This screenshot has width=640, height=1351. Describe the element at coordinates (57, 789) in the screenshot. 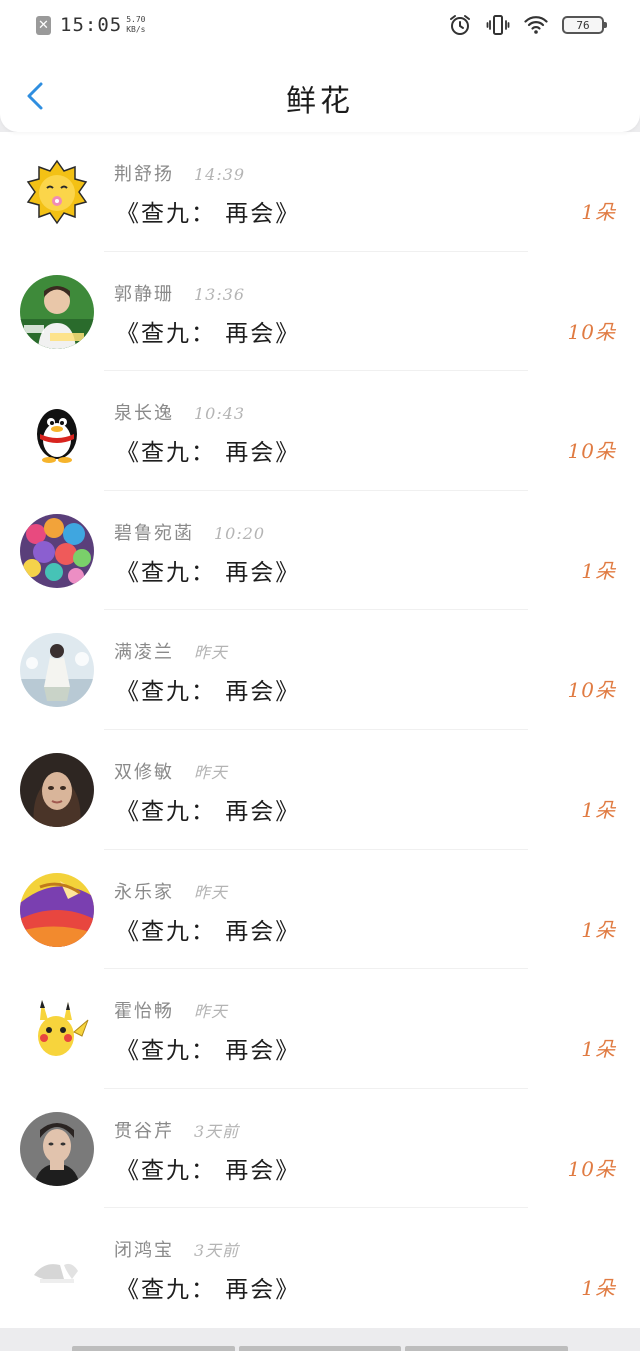

I see `girl-portrait-avatar` at that location.